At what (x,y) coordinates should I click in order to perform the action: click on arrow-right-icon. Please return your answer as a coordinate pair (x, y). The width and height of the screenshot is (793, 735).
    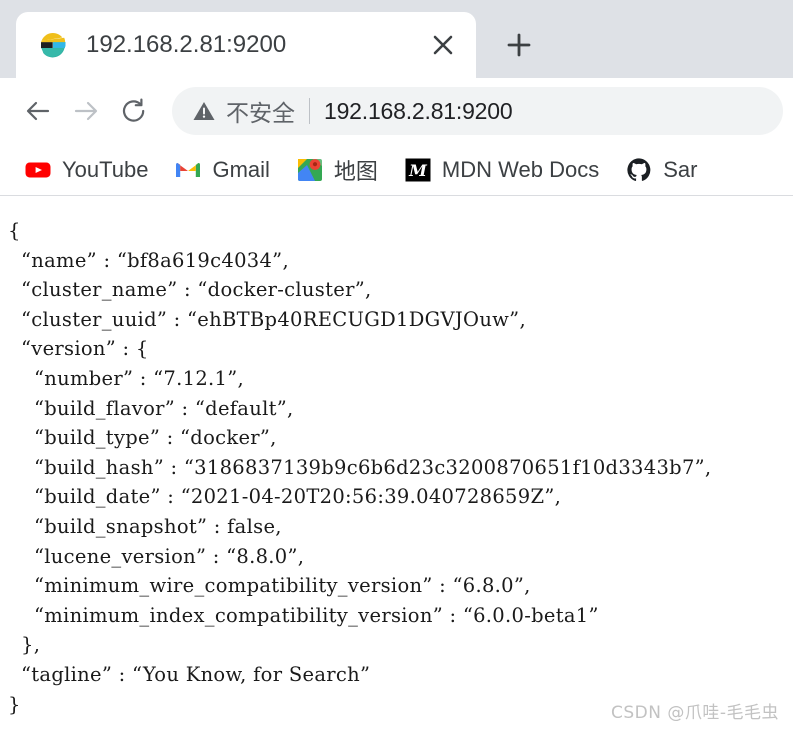
    Looking at the image, I should click on (86, 111).